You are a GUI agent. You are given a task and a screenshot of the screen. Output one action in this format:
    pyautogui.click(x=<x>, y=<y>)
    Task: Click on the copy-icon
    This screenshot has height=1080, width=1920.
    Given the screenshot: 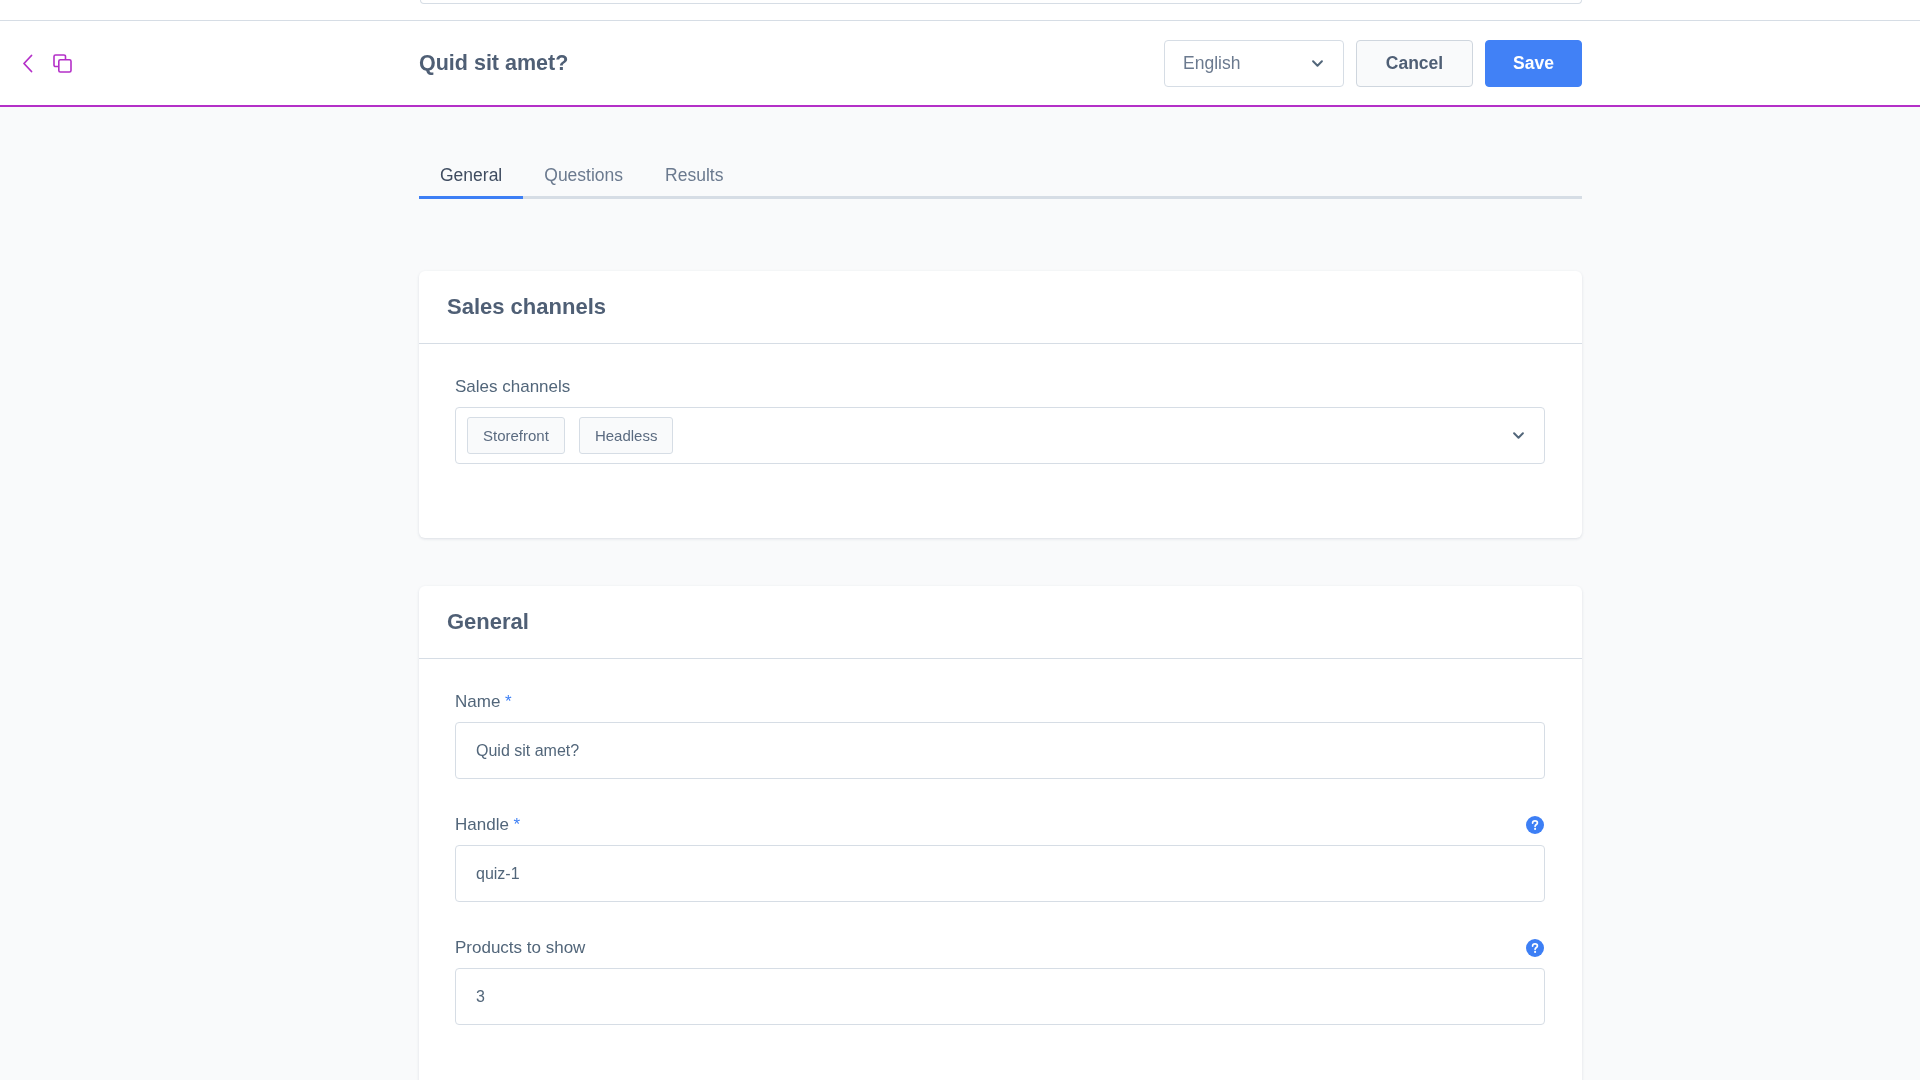 What is the action you would take?
    pyautogui.click(x=62, y=63)
    